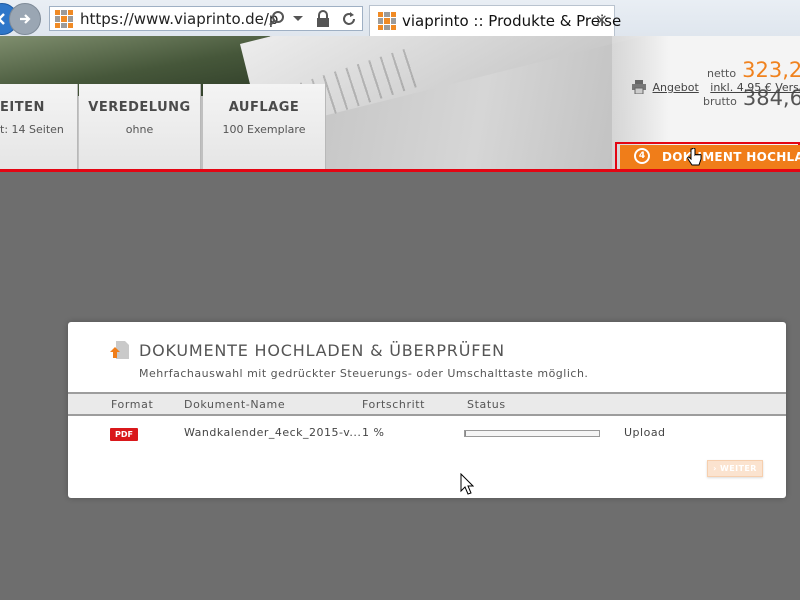 Image resolution: width=800 pixels, height=600 pixels. I want to click on pdf-format-icon: PDF, so click(124, 434).